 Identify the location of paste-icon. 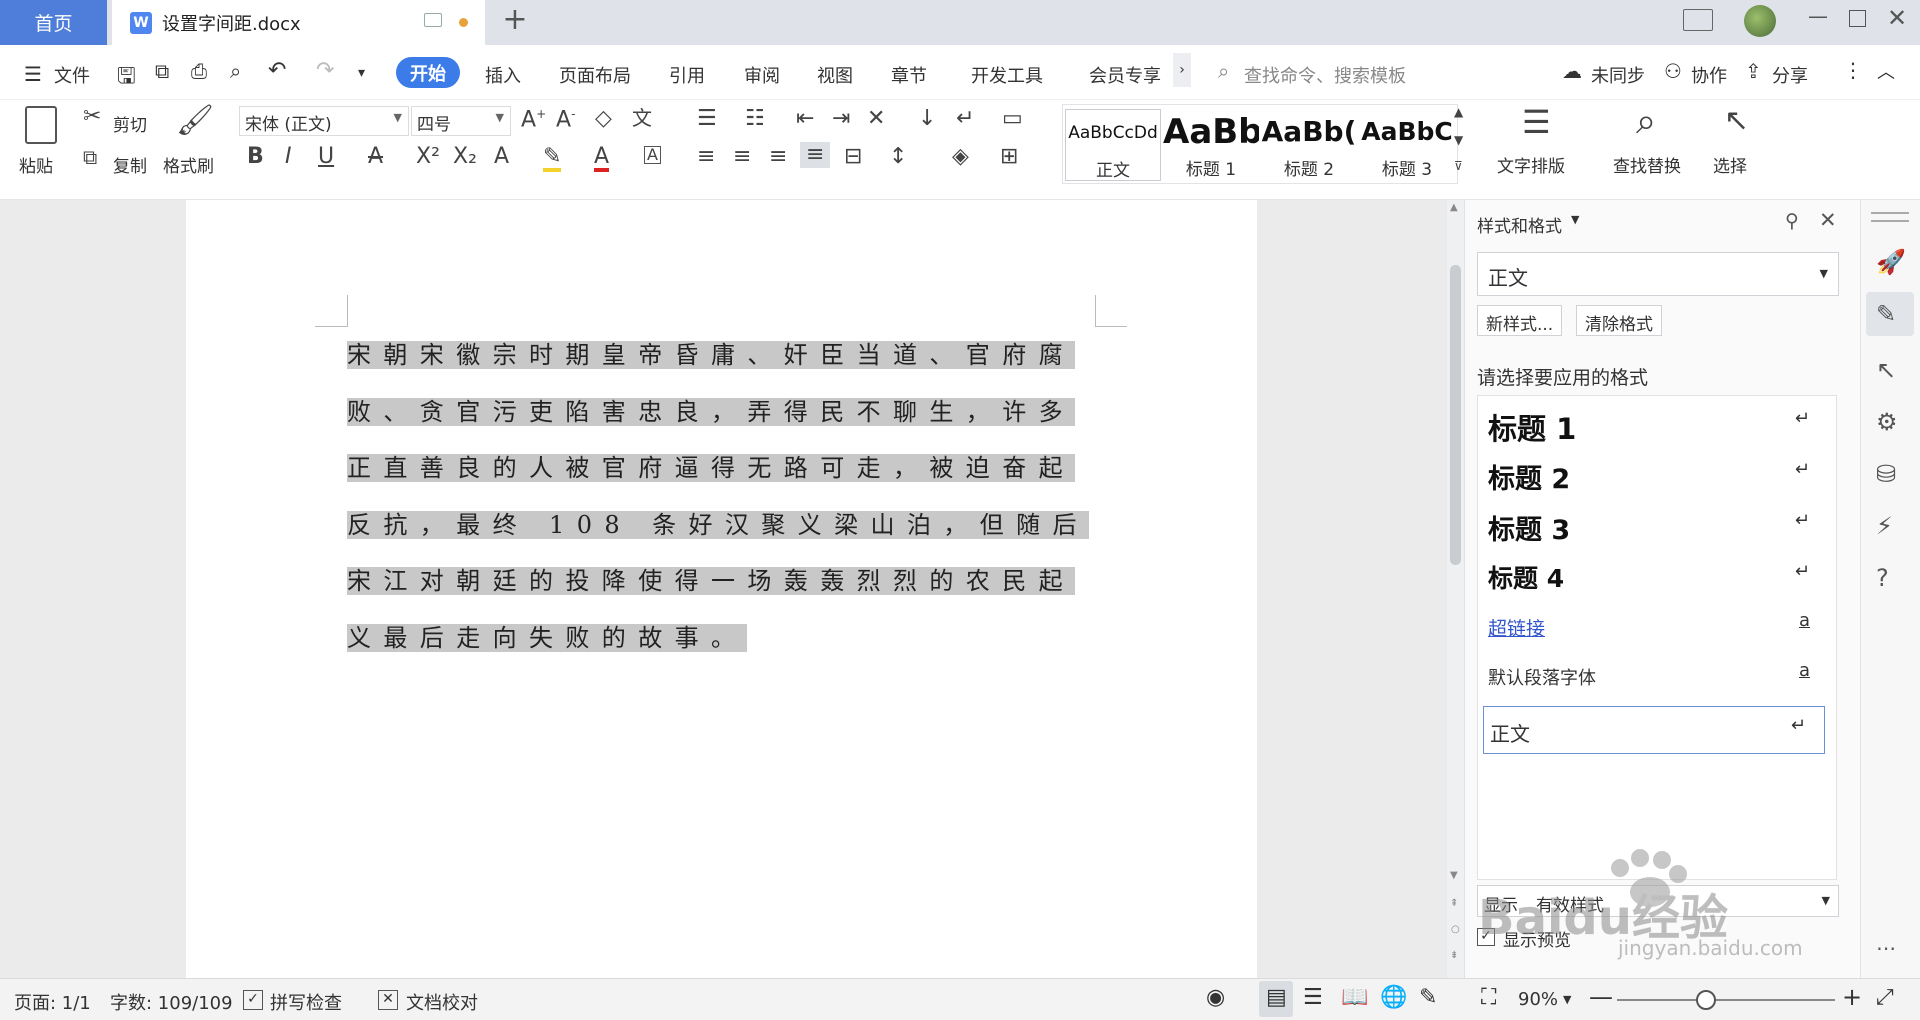
(41, 125).